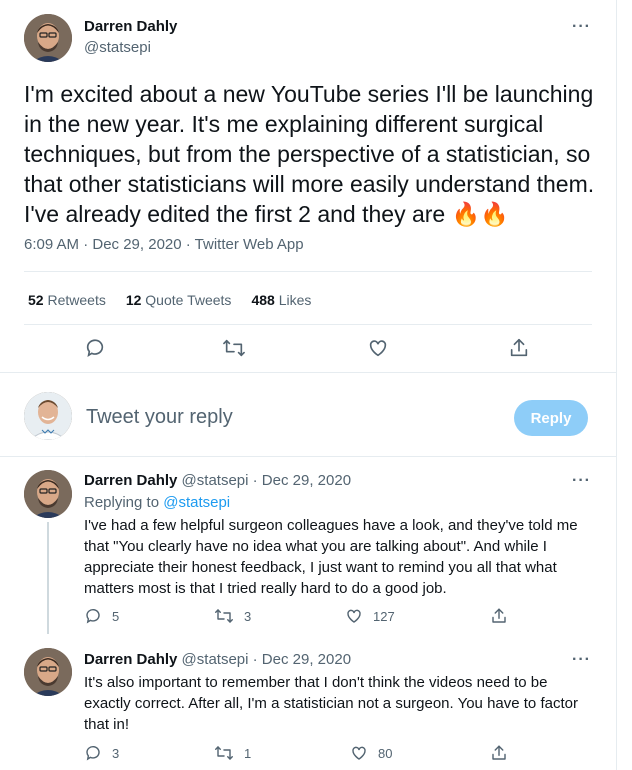  Describe the element at coordinates (157, 502) in the screenshot. I see `replying-to: Replying to @statsepi` at that location.